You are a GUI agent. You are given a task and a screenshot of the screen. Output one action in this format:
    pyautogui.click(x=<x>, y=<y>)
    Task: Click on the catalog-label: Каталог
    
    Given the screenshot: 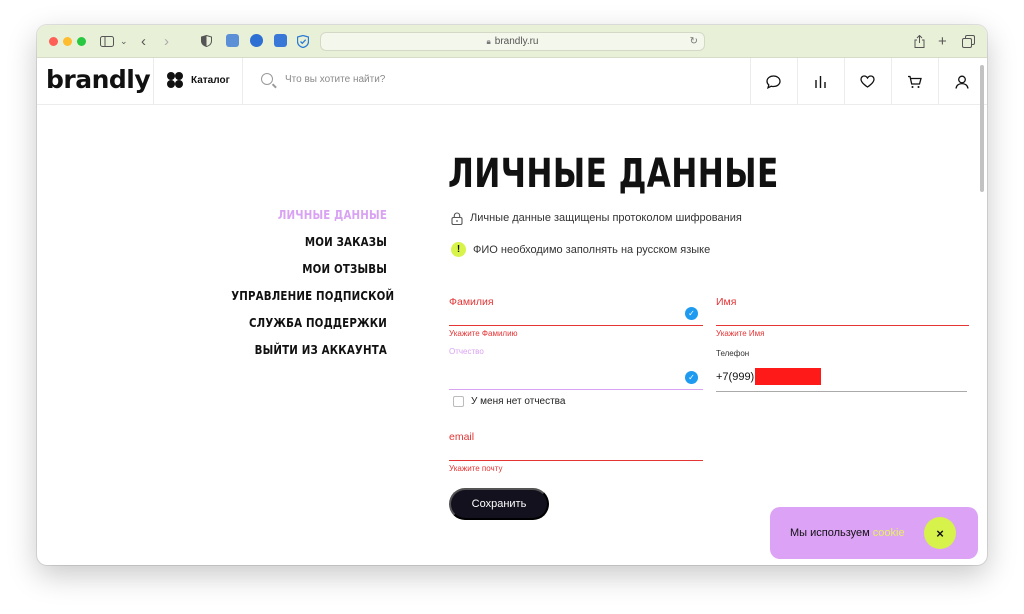 What is the action you would take?
    pyautogui.click(x=210, y=80)
    